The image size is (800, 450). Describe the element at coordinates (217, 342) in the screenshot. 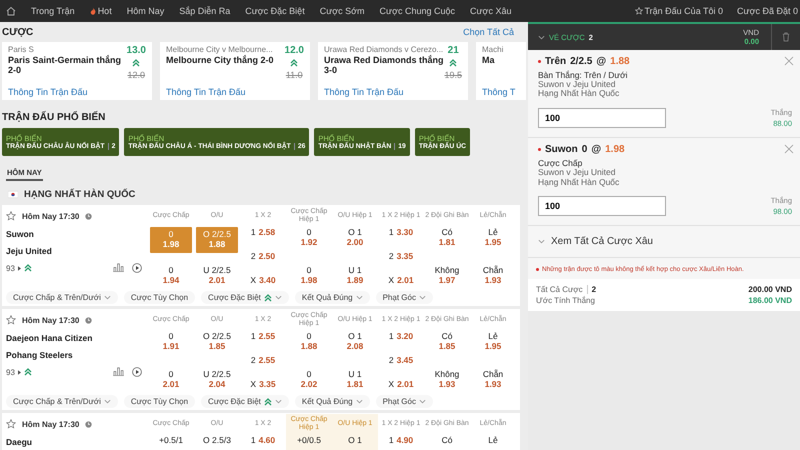

I see `odds-cell: O 2/2.5 1.85` at that location.